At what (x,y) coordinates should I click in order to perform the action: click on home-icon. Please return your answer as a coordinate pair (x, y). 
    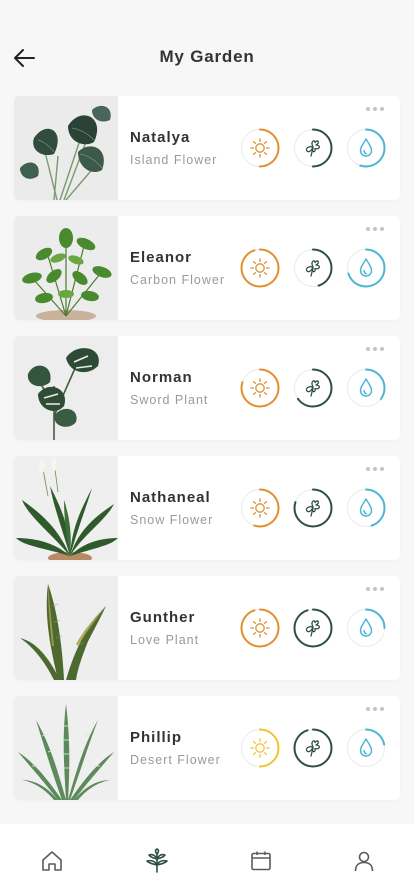
    Looking at the image, I should click on (52, 861).